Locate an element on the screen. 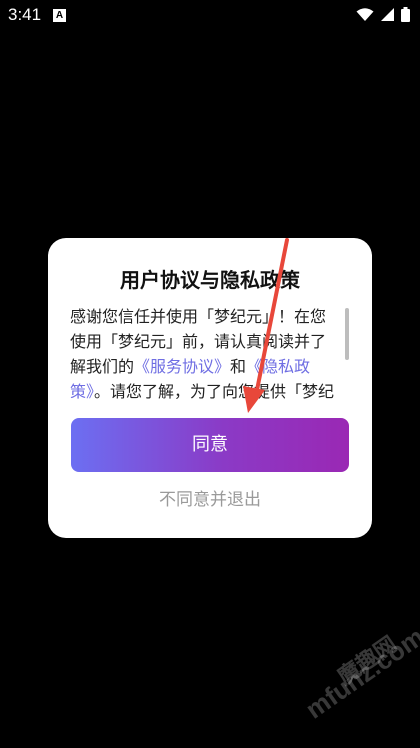 The width and height of the screenshot is (420, 748). body-text-part2: 。请您了解，为了向您提供「梦纪元」 is located at coordinates (214, 391).